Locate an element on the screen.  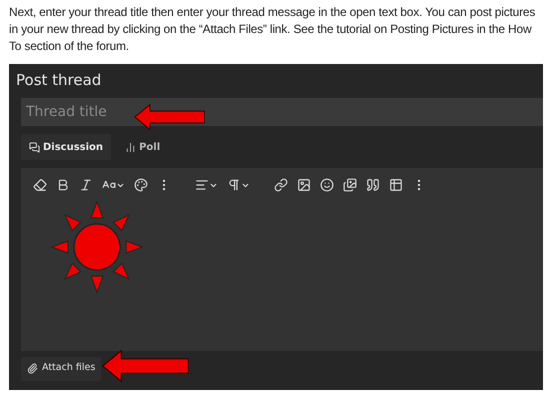
image-icon is located at coordinates (304, 185).